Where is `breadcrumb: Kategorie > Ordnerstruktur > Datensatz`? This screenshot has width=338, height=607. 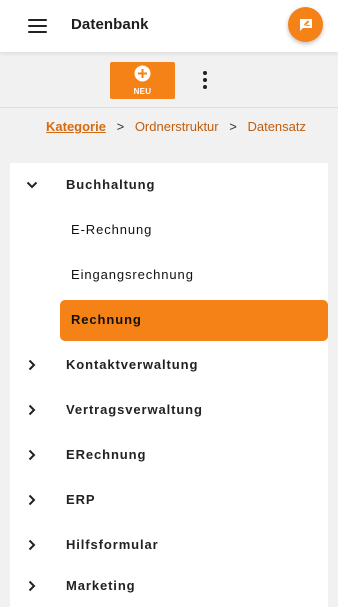 breadcrumb: Kategorie > Ordnerstruktur > Datensatz is located at coordinates (176, 126).